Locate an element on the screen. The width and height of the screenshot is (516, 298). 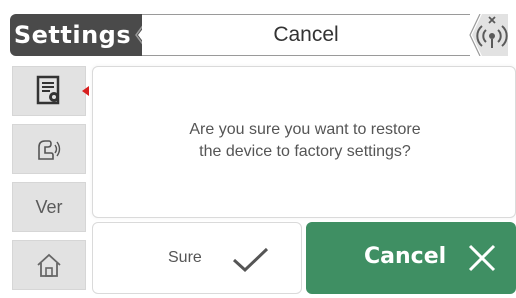
document-settings-icon is located at coordinates (48, 90).